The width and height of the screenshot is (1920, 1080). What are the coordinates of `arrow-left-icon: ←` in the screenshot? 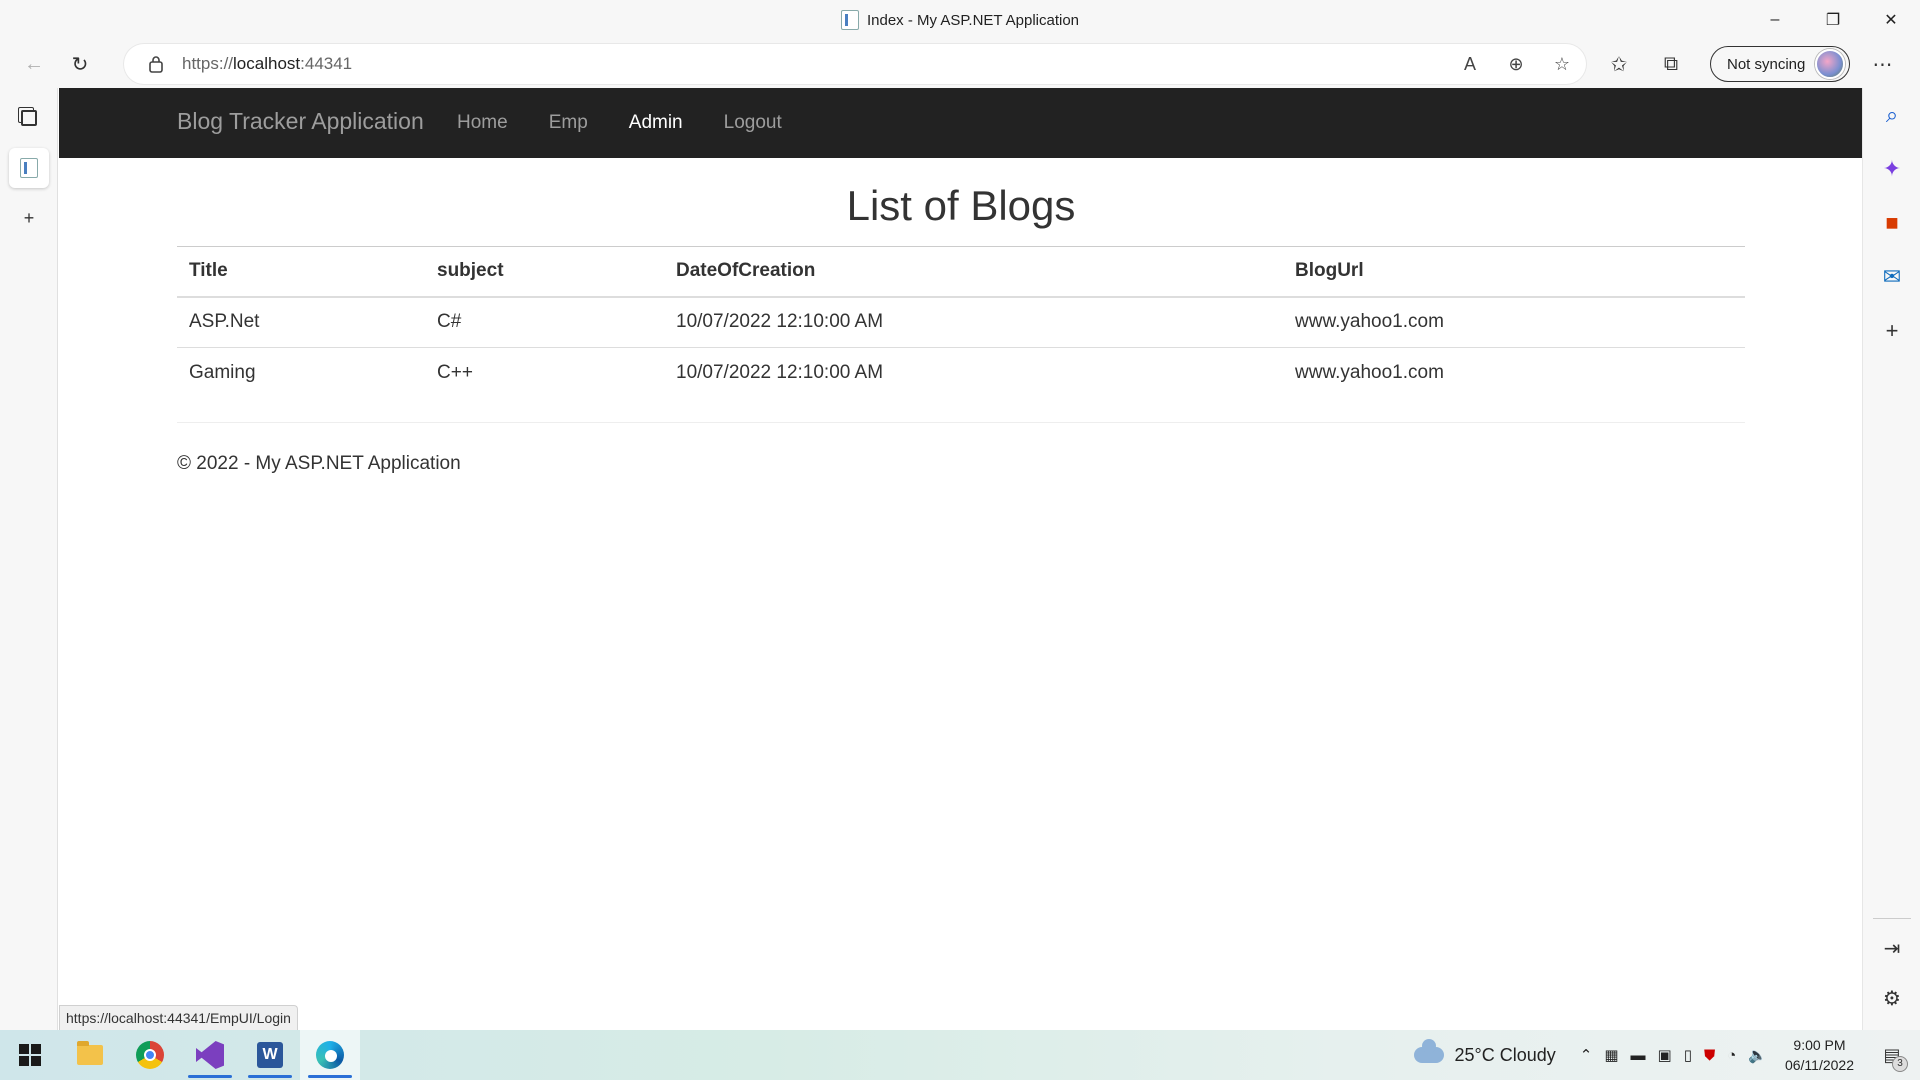 It's located at (34, 63).